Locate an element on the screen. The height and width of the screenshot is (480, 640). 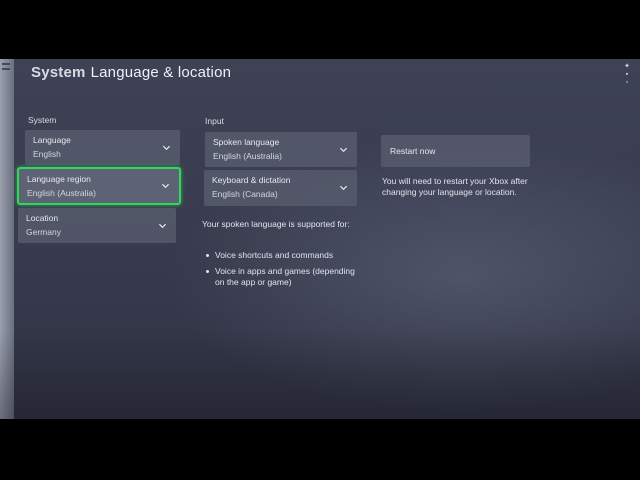
language-label: Language is located at coordinates (52, 140).